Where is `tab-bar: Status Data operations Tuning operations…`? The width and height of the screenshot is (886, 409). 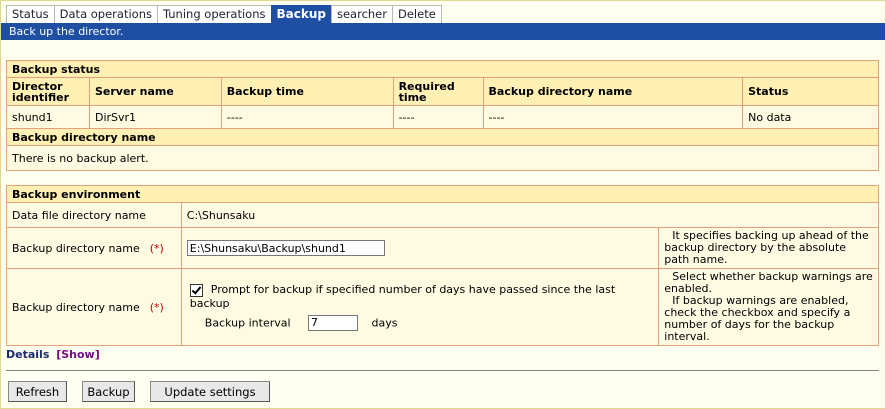 tab-bar: Status Data operations Tuning operations… is located at coordinates (224, 14).